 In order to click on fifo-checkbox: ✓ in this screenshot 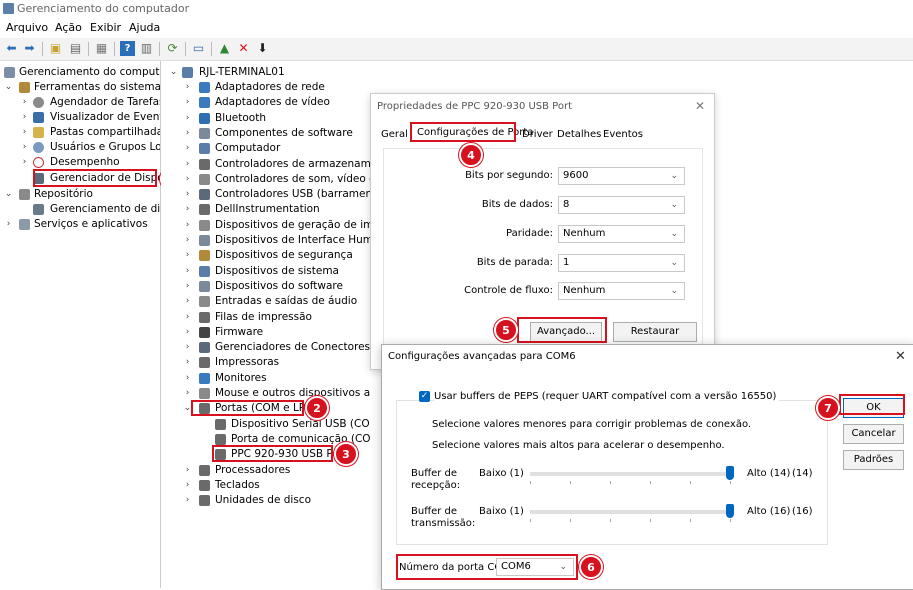, I will do `click(424, 396)`.